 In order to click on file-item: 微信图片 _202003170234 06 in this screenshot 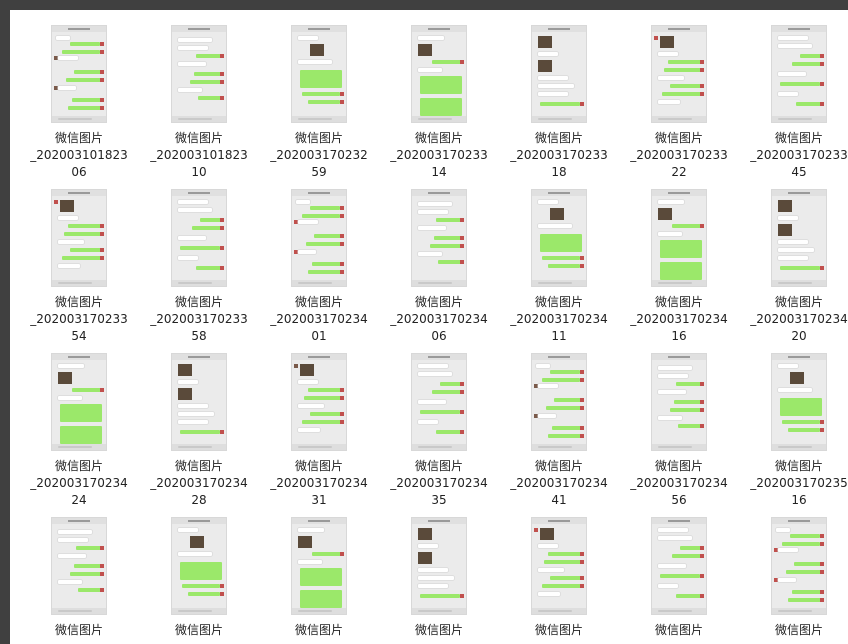, I will do `click(439, 264)`.